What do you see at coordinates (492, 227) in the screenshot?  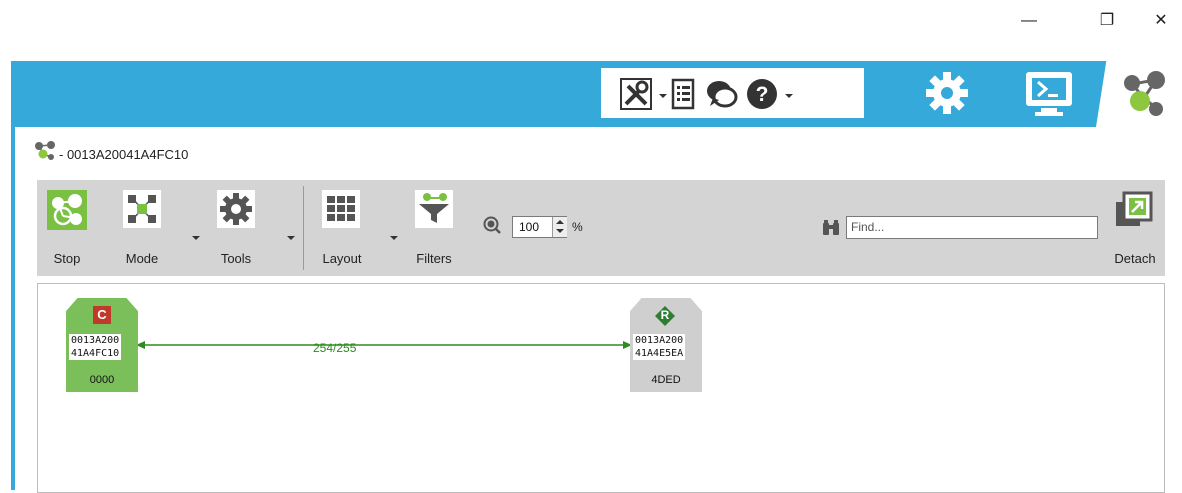 I see `zoom-icon` at bounding box center [492, 227].